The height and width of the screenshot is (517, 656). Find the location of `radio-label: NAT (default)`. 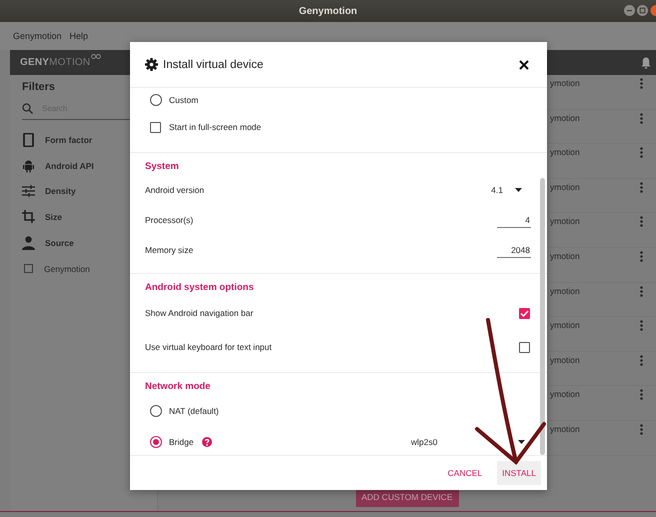

radio-label: NAT (default) is located at coordinates (194, 411).